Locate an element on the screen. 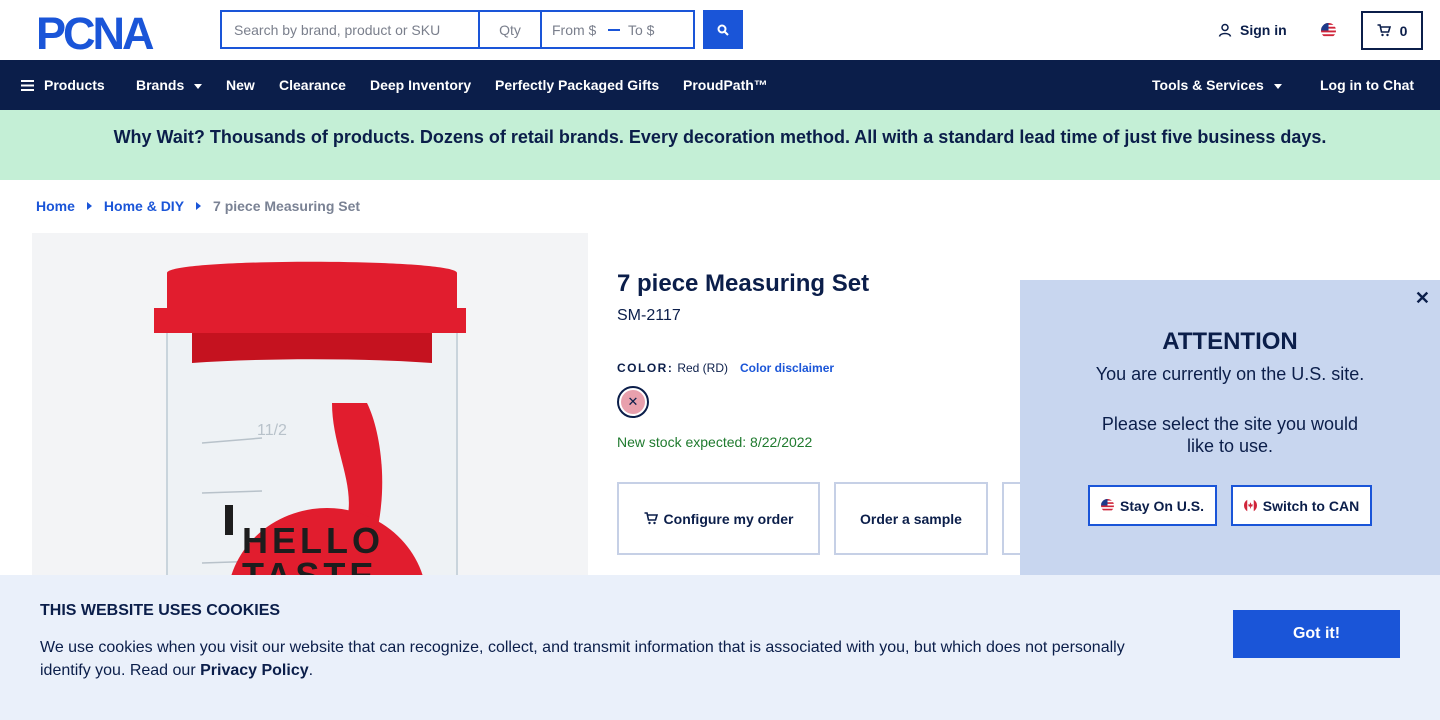 Image resolution: width=1440 pixels, height=720 pixels. cookie-title: THIS WEBSITE USES COOKIES is located at coordinates (160, 610).